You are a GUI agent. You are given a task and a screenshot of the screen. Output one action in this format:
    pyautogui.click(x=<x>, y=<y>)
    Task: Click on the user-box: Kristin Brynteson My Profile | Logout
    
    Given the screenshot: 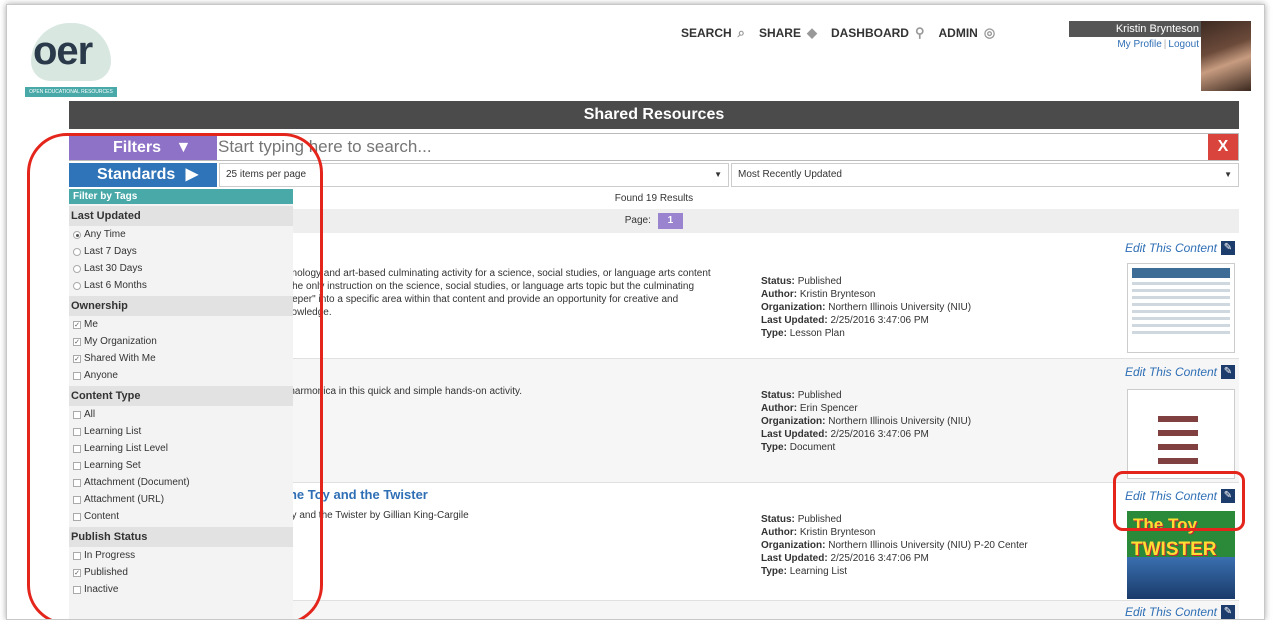 What is the action you would take?
    pyautogui.click(x=1136, y=45)
    